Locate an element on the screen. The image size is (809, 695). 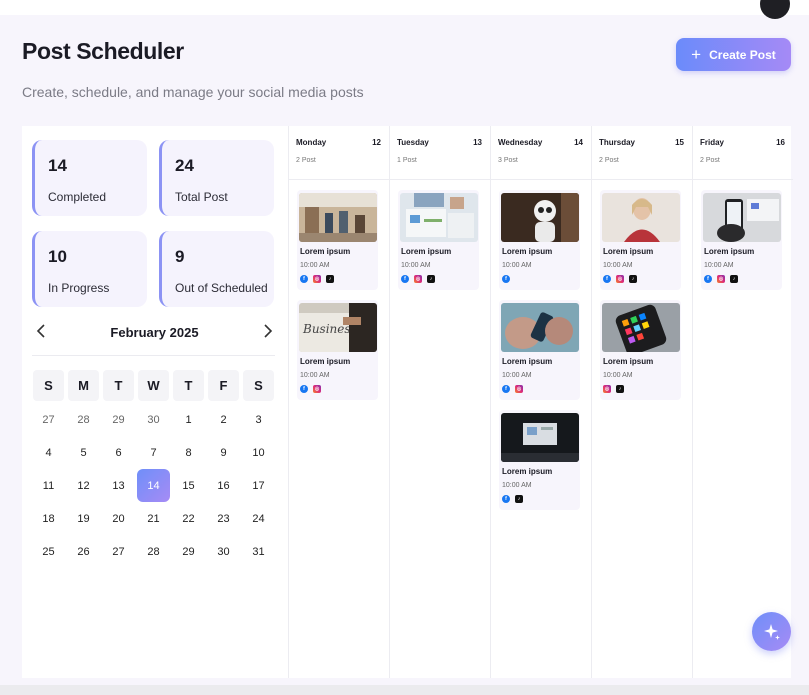
post-card: Lorem ipsum 10:00 AM f ♪ is located at coordinates (539, 460).